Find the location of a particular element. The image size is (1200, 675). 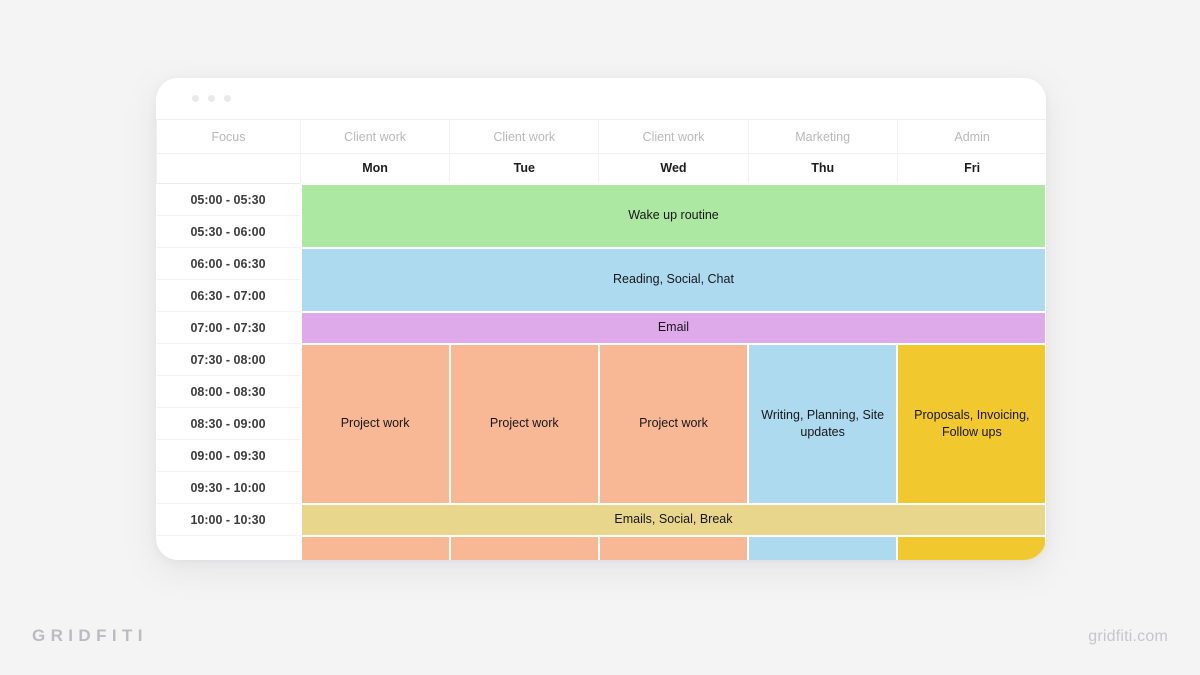

event-clipped-mon is located at coordinates (375, 547).